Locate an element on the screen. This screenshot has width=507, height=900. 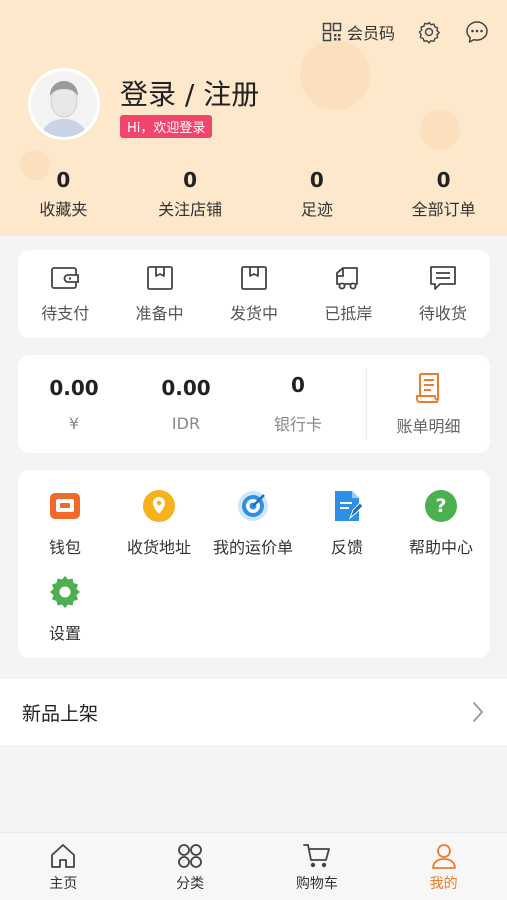
order-status-card: 待支付 准备中 发货中 已抵岸 待收货 is located at coordinates (254, 294).